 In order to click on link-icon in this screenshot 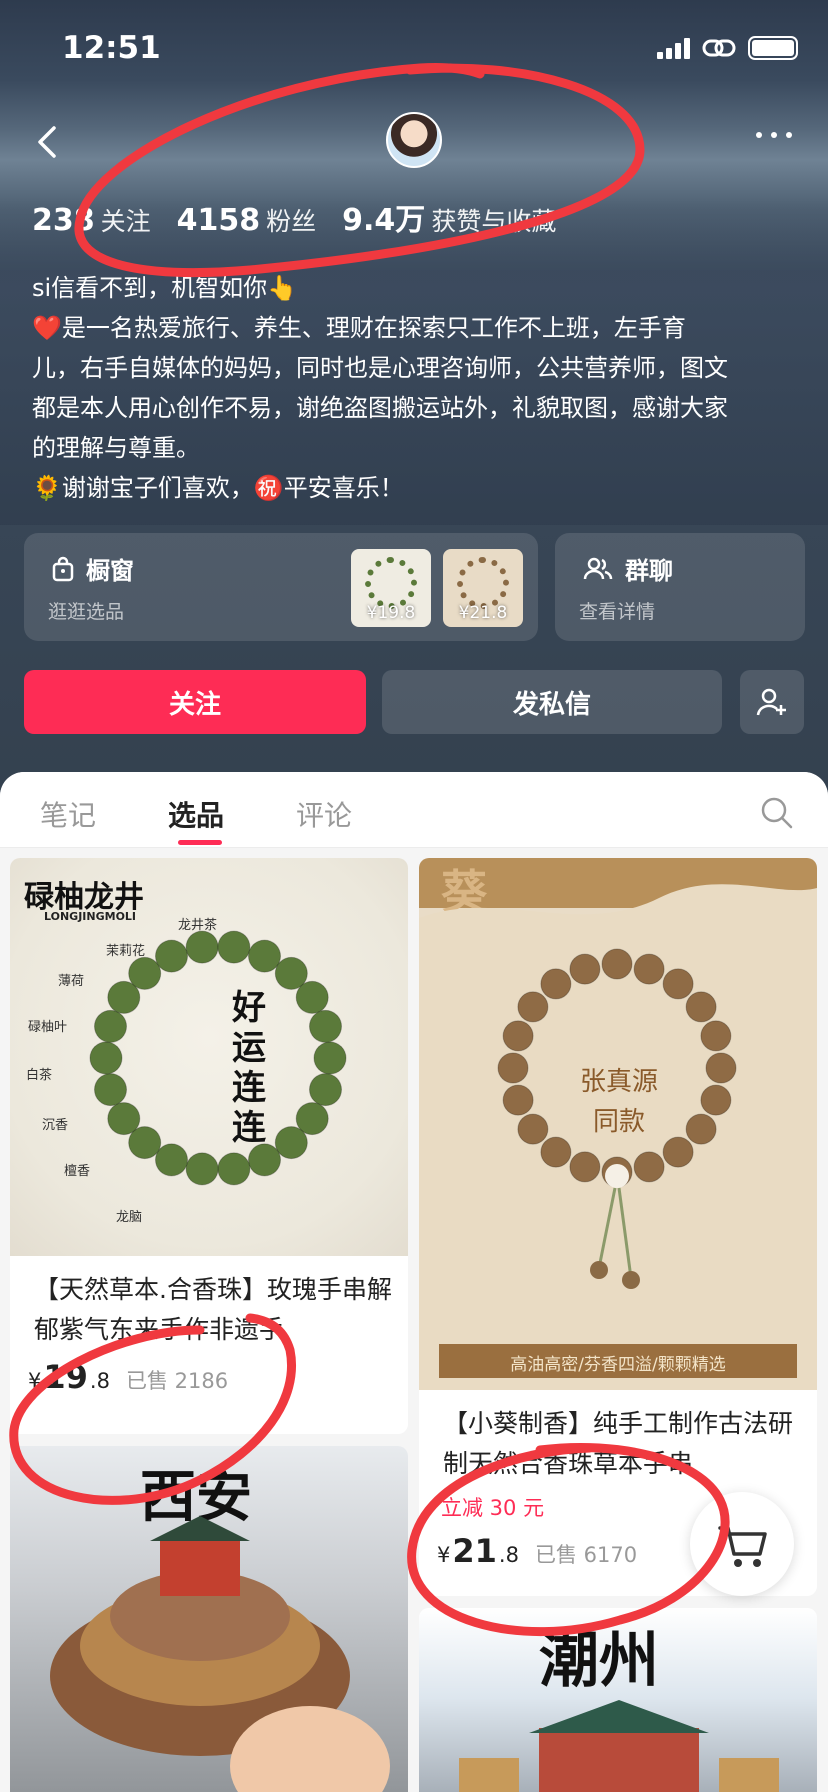, I will do `click(719, 48)`.